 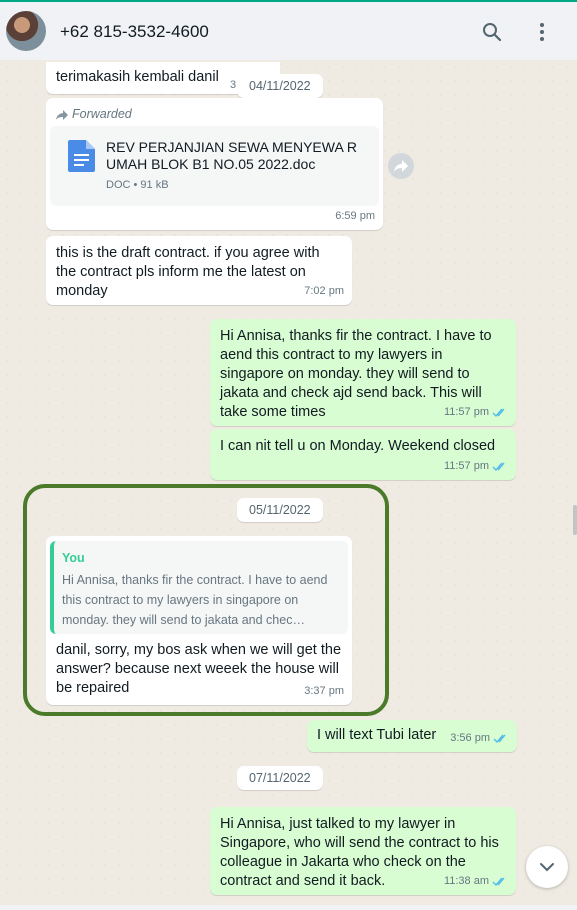 What do you see at coordinates (73, 558) in the screenshot?
I see `quote-author: You` at bounding box center [73, 558].